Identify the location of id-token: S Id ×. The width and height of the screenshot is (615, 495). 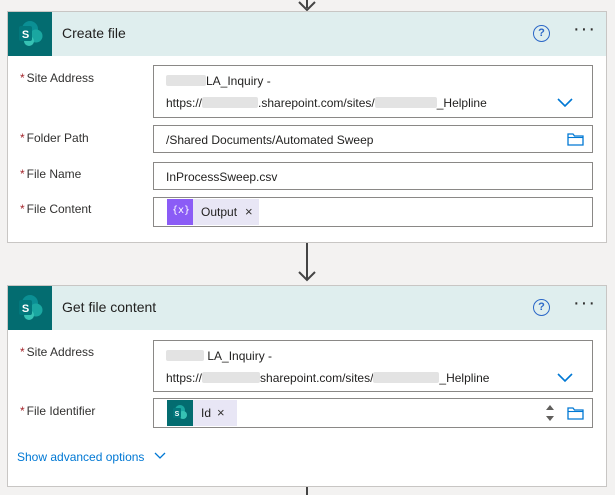
(202, 413).